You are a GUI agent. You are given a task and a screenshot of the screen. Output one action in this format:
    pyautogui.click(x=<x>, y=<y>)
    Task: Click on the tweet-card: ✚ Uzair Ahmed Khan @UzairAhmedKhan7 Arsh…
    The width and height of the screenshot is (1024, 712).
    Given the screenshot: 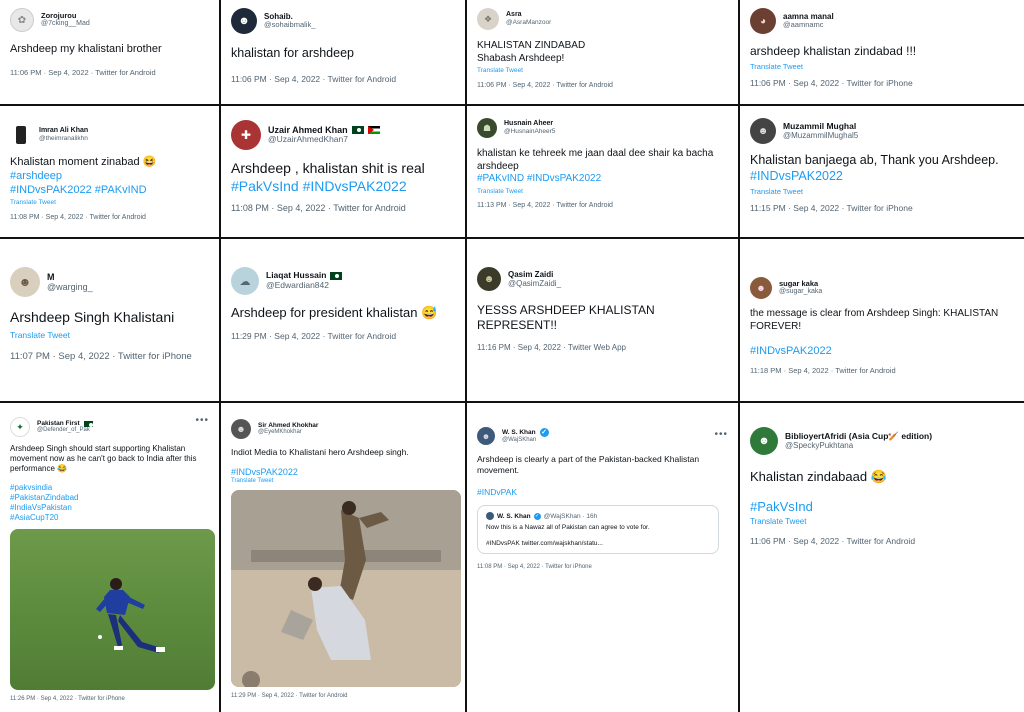 What is the action you would take?
    pyautogui.click(x=343, y=171)
    